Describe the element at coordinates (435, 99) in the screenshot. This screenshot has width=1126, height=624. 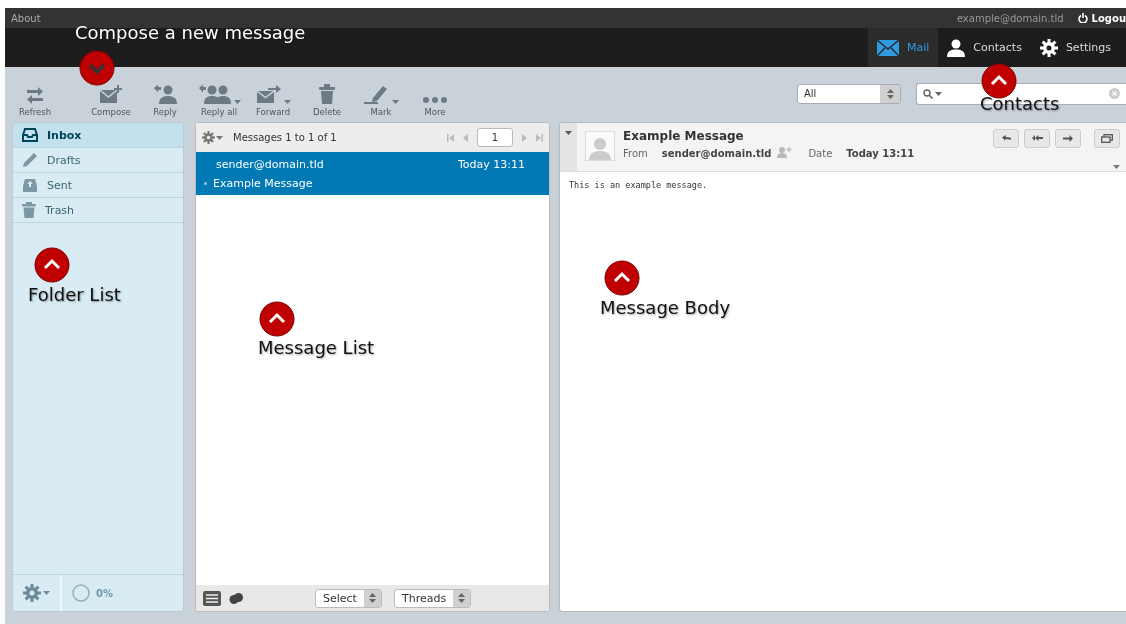
I see `dots-icon` at that location.